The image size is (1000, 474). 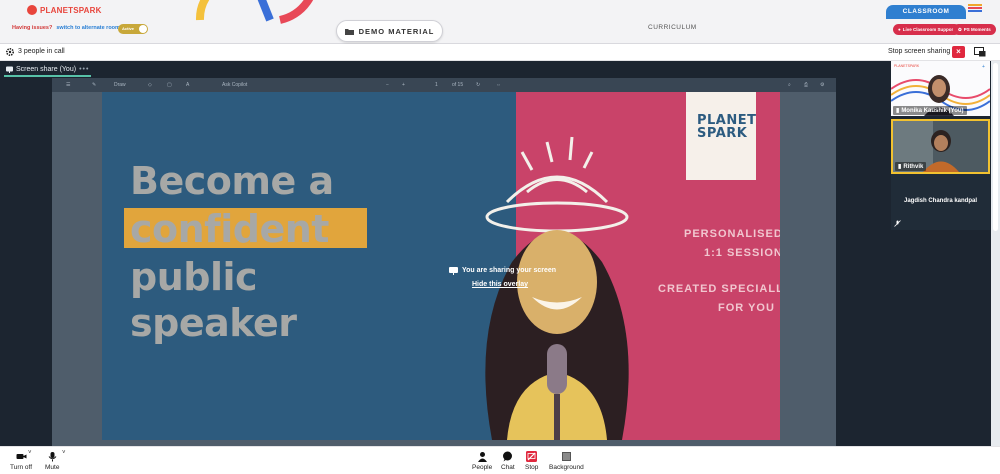 I want to click on muted-mic-icon, so click(x=897, y=223).